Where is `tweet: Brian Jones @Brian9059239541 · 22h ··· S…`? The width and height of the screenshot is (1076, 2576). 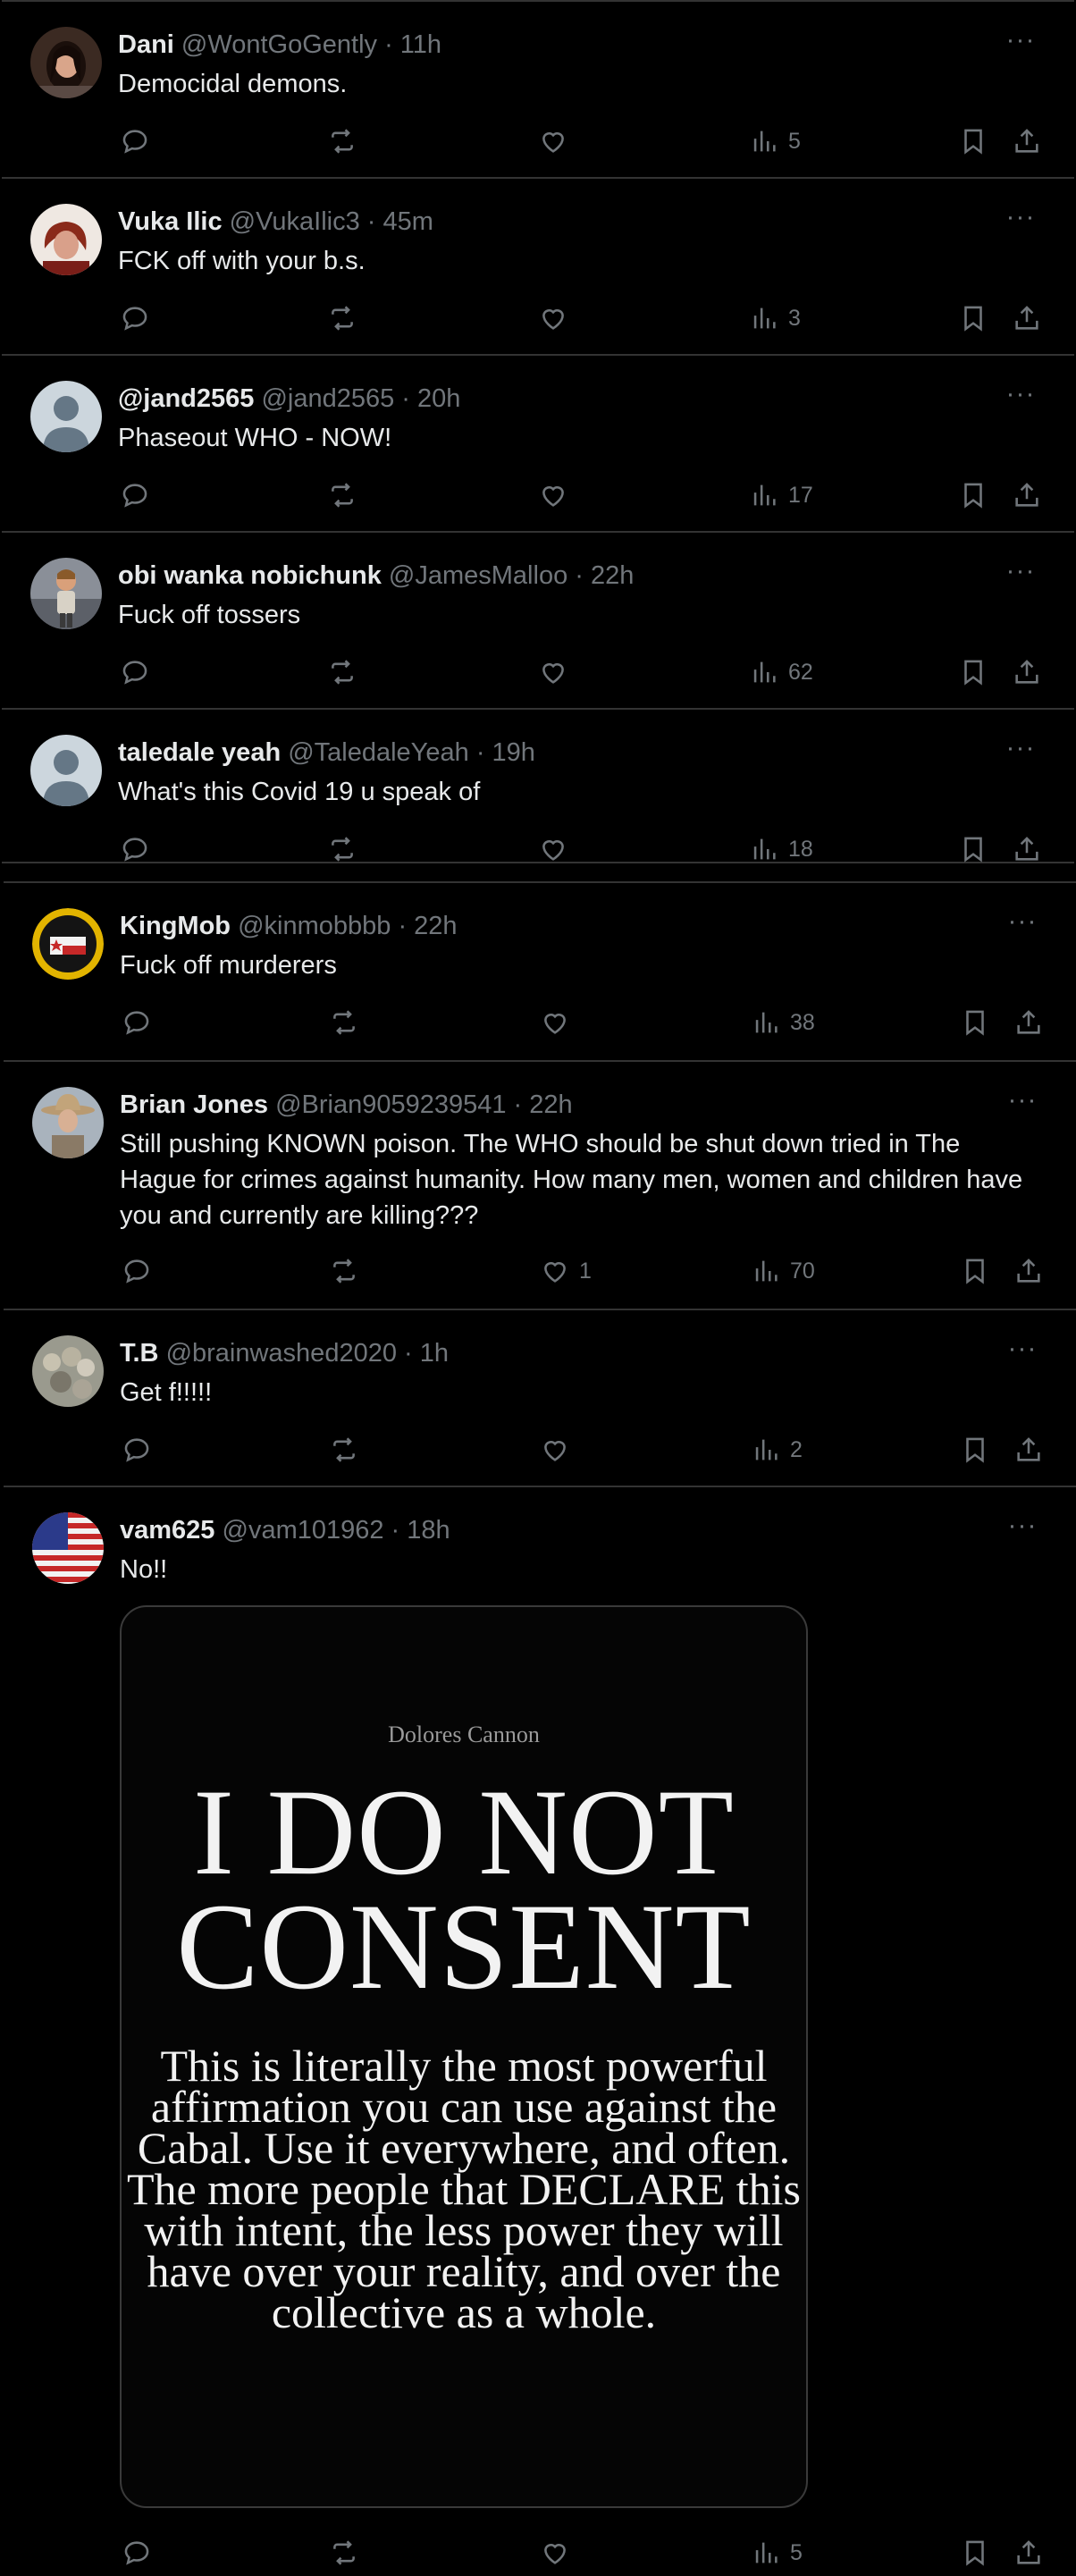
tweet: Brian Jones @Brian9059239541 · 22h ··· S… is located at coordinates (540, 1185).